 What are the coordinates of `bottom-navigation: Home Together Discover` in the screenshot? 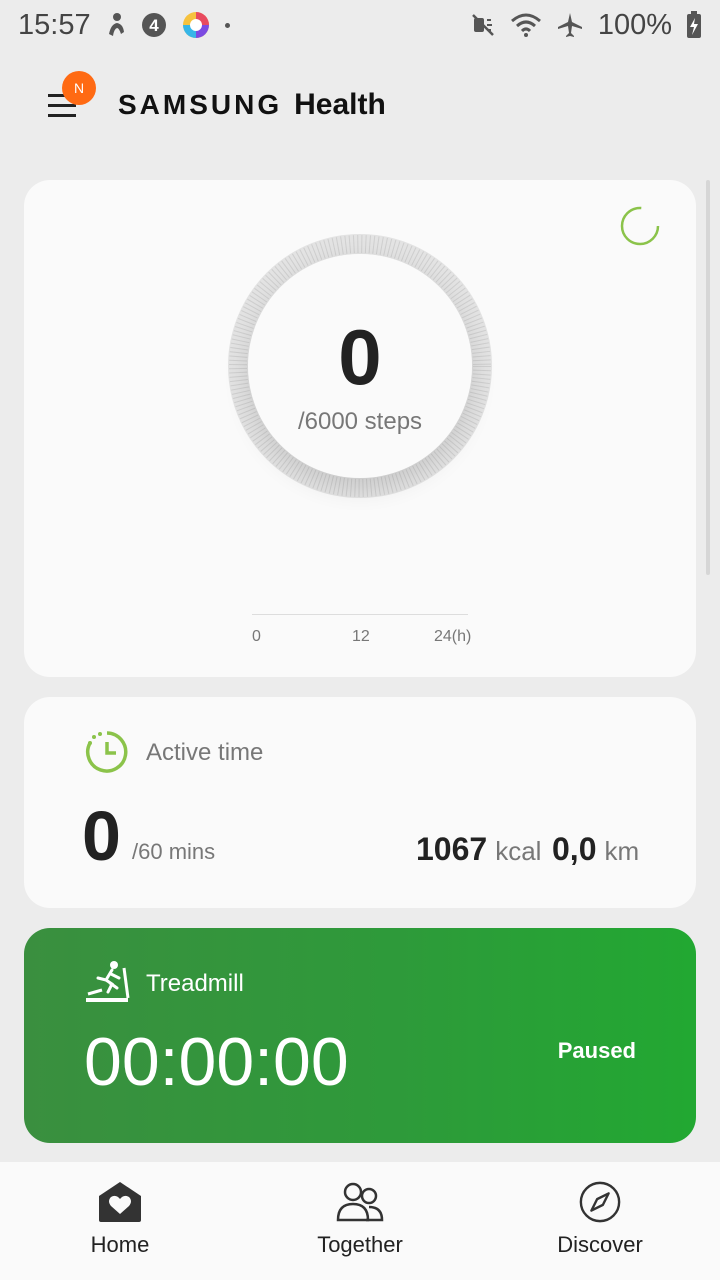 It's located at (360, 1221).